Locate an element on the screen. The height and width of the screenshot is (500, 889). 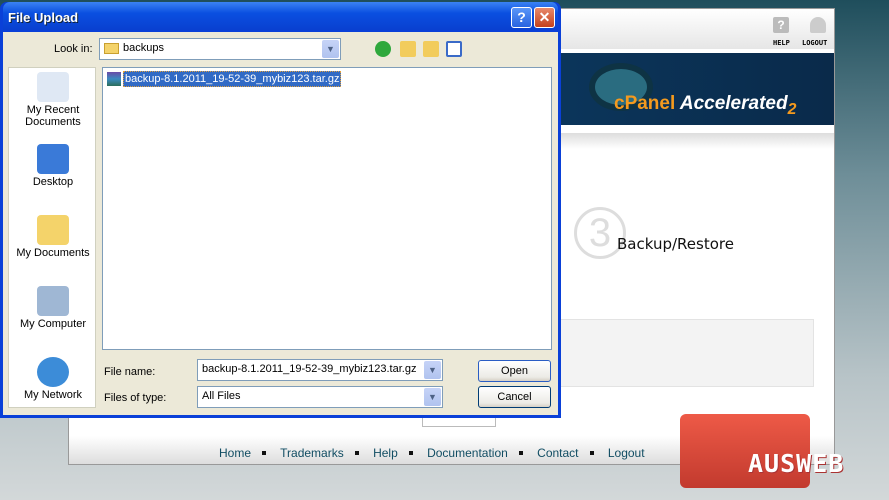
logout-icon is located at coordinates (818, 25).